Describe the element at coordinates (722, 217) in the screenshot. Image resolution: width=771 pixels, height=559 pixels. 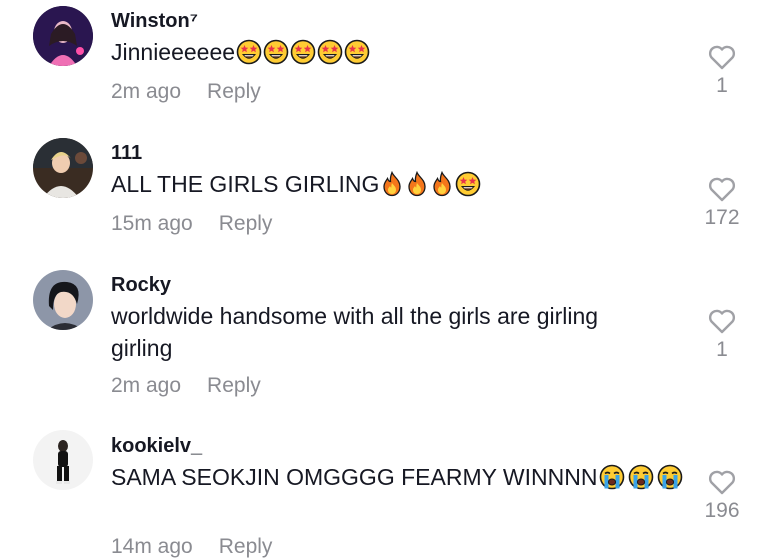
I see `like-count: 172` at that location.